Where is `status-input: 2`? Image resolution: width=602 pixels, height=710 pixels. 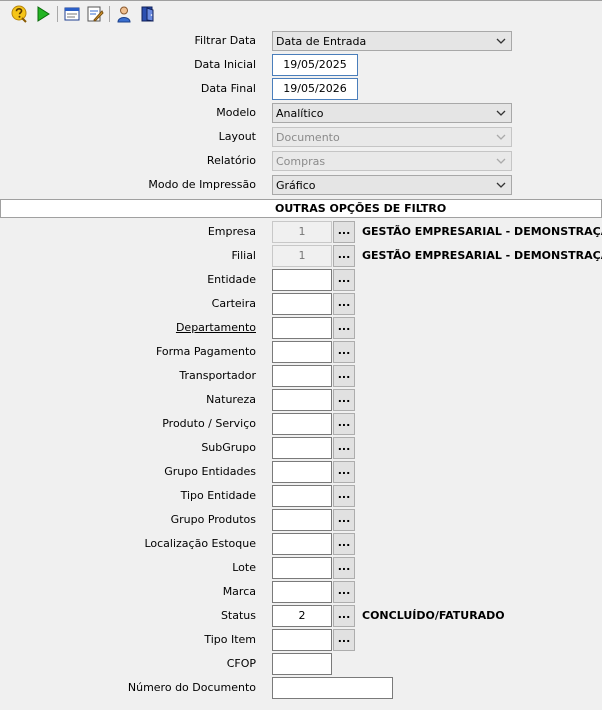
status-input: 2 is located at coordinates (302, 616).